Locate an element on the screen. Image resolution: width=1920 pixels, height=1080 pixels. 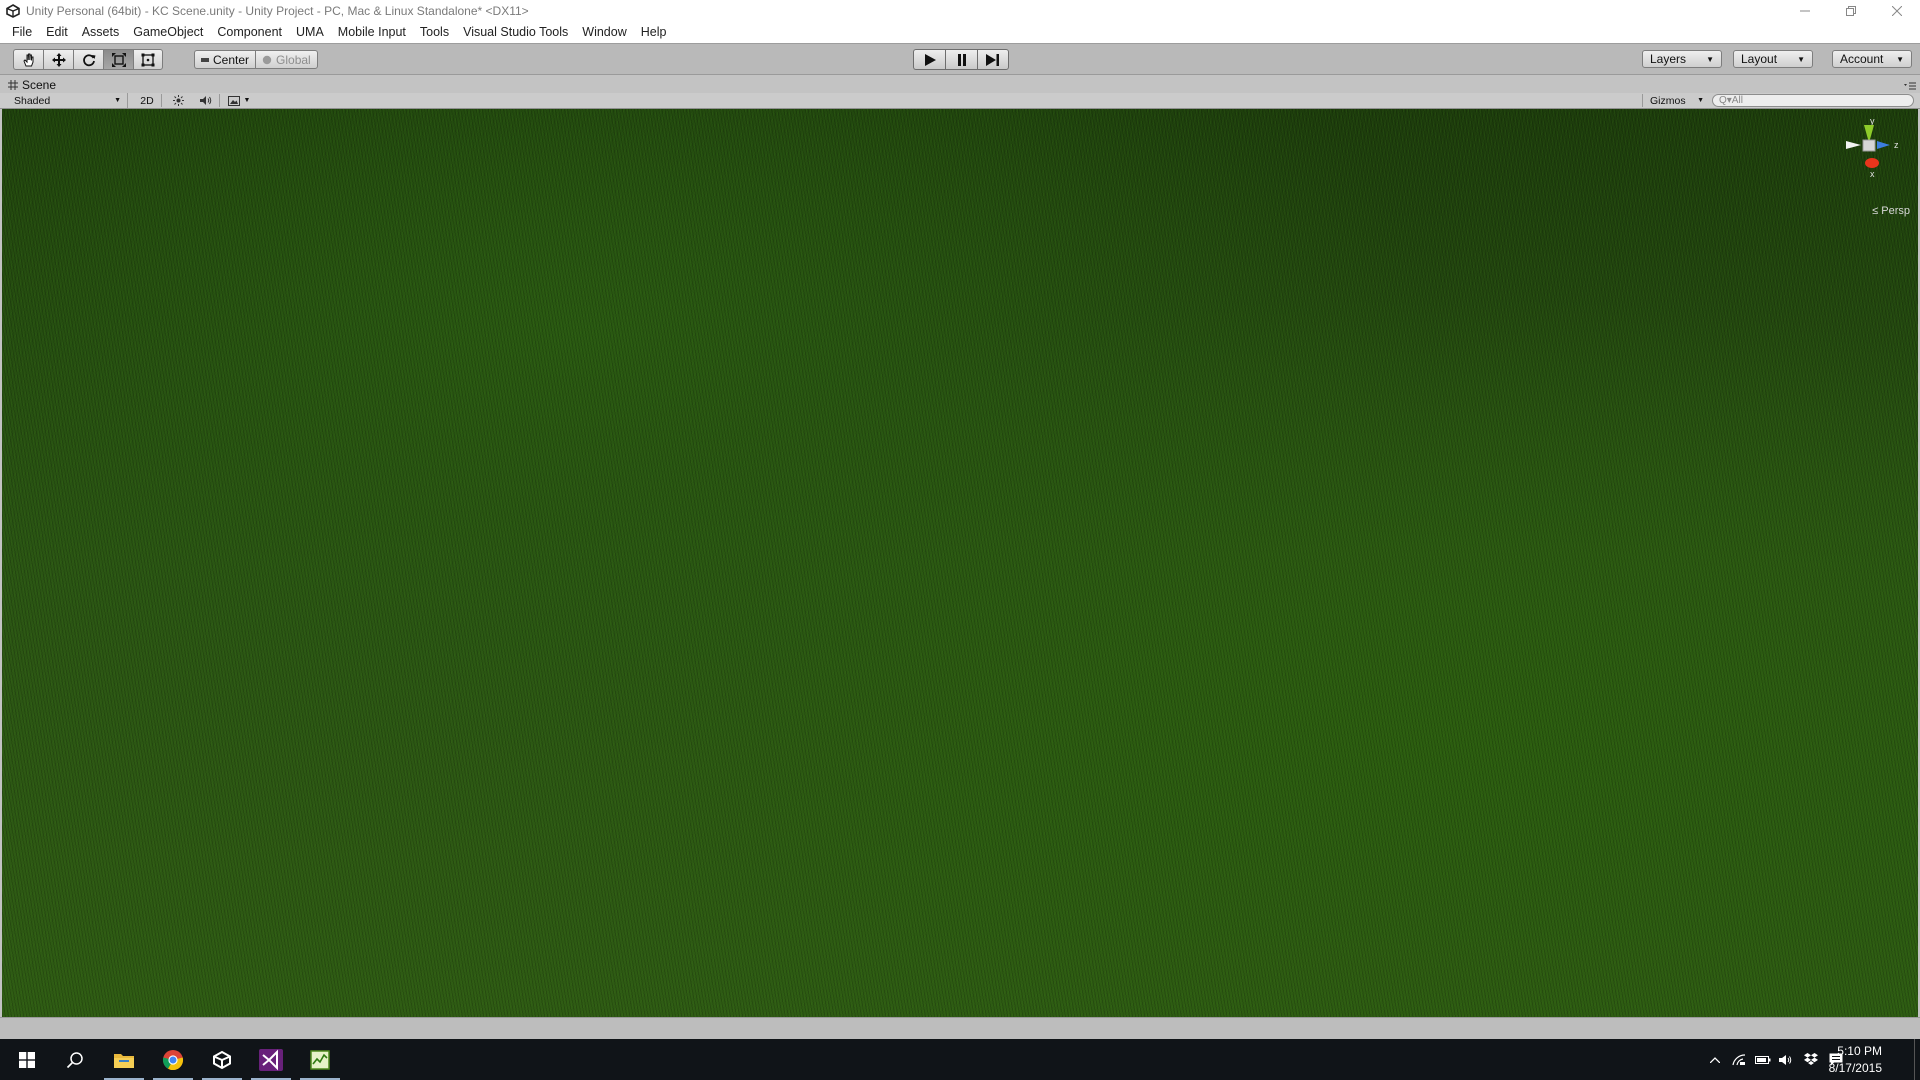
gizmo-center-cube is located at coordinates (1869, 145).